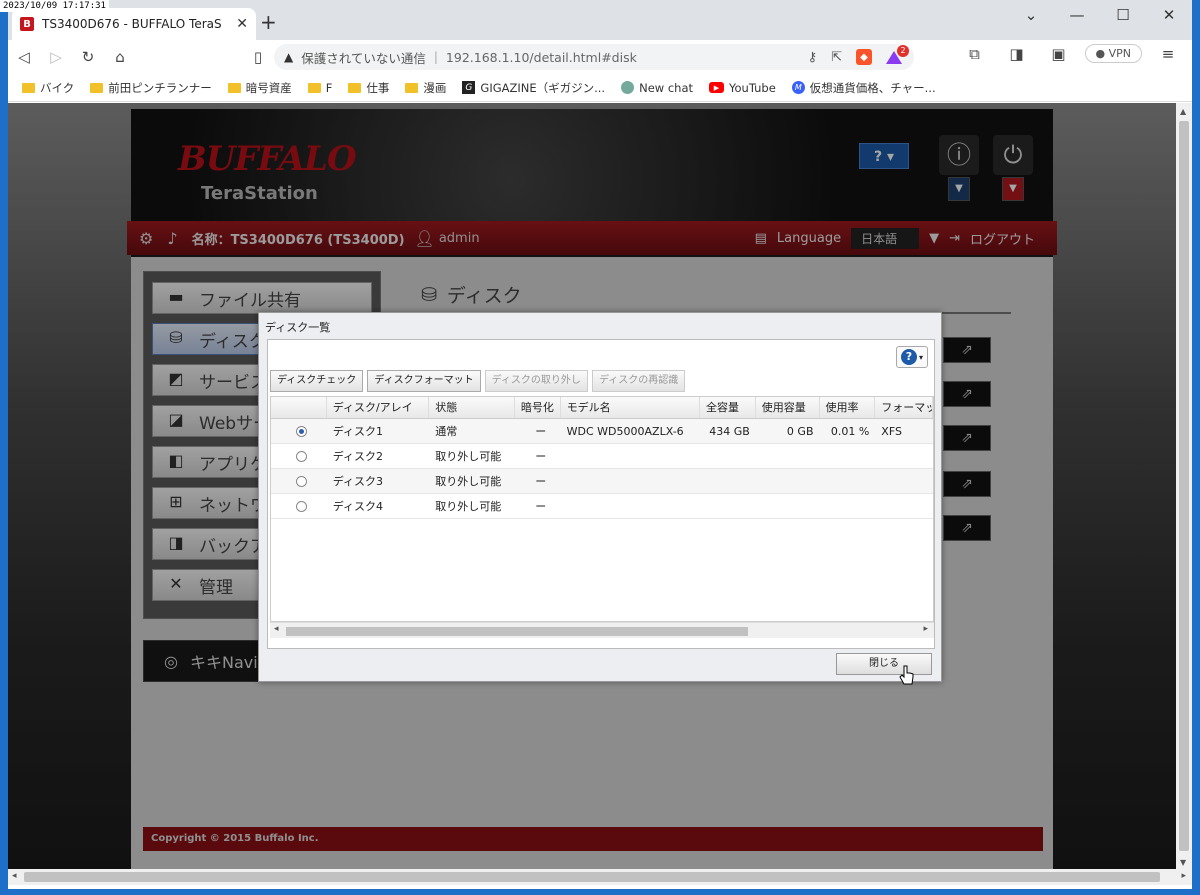 The height and width of the screenshot is (895, 1200). I want to click on model-cell, so click(630, 481).